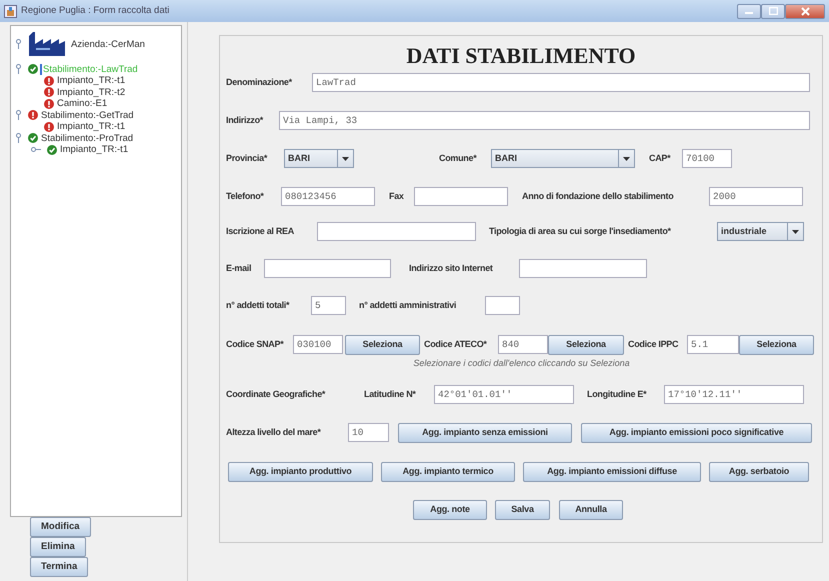 This screenshot has height=581, width=829. I want to click on field-label: Tipologia di area su cui sorge l'insediamento*, so click(580, 231).